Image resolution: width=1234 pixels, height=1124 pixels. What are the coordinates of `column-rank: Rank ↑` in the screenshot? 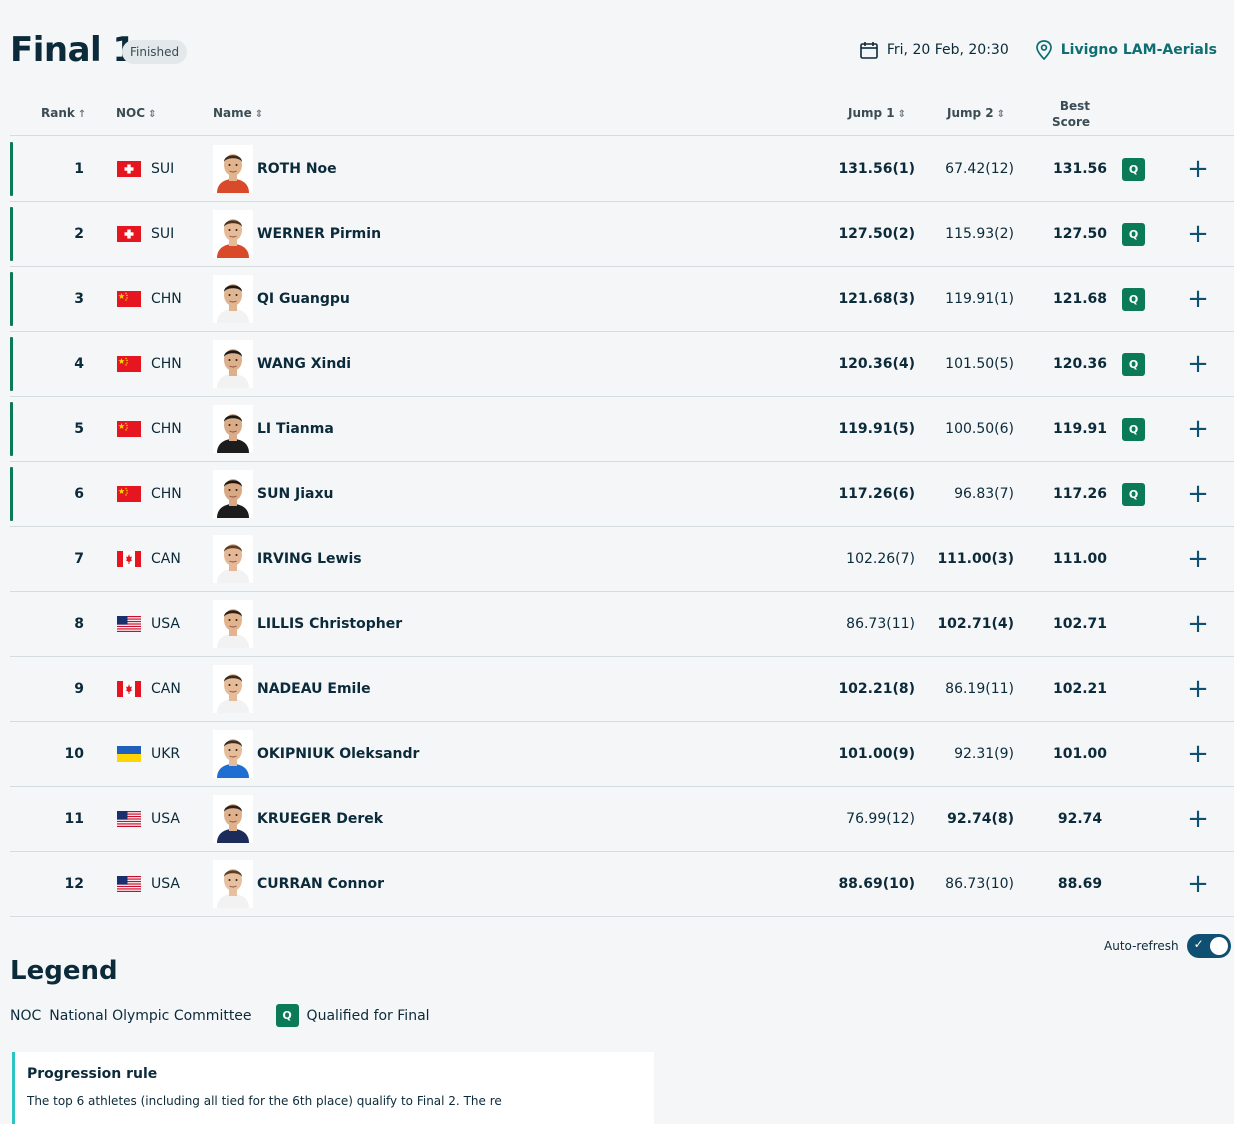 It's located at (63, 113).